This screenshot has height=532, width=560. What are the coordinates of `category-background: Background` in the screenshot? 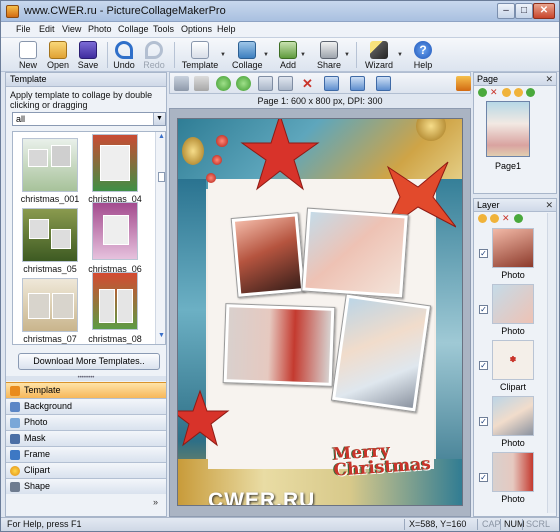 It's located at (86, 406).